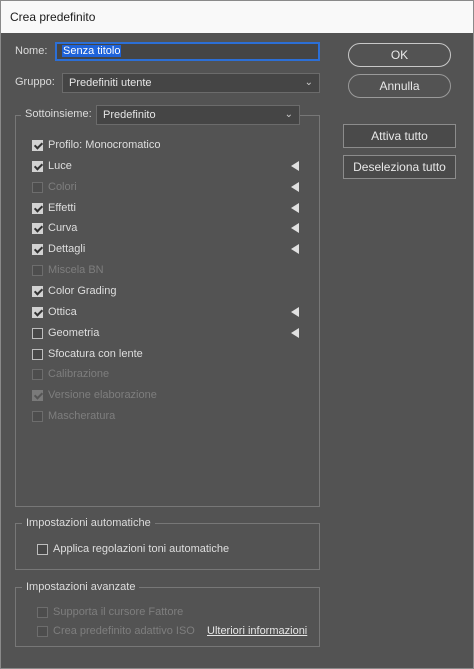 Image resolution: width=474 pixels, height=669 pixels. Describe the element at coordinates (35, 82) in the screenshot. I see `group-label: Gruppo:` at that location.